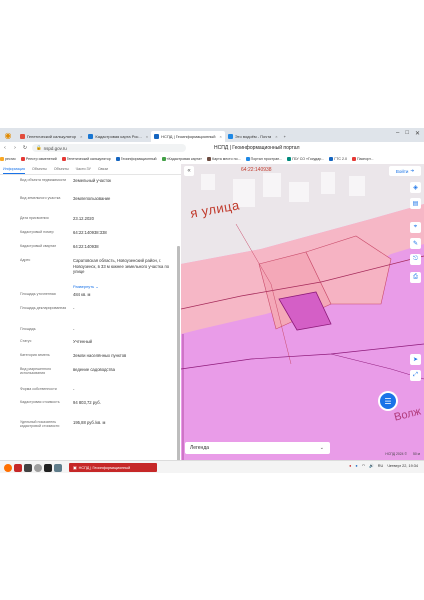  I want to click on panel-tab: Связи, so click(103, 169).